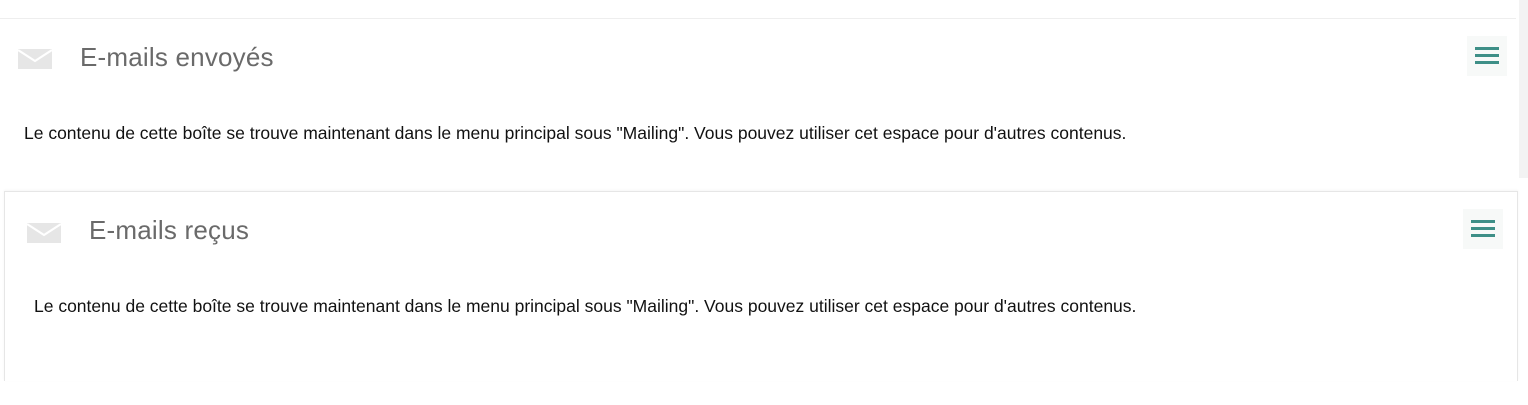  I want to click on panel-title: E-mails envoyés, so click(177, 57).